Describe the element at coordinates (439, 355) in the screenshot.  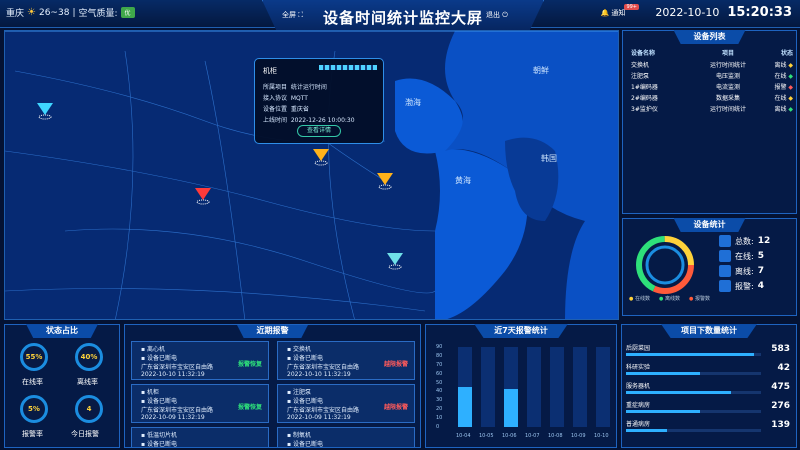
I see `y-tick-label: 80` at that location.